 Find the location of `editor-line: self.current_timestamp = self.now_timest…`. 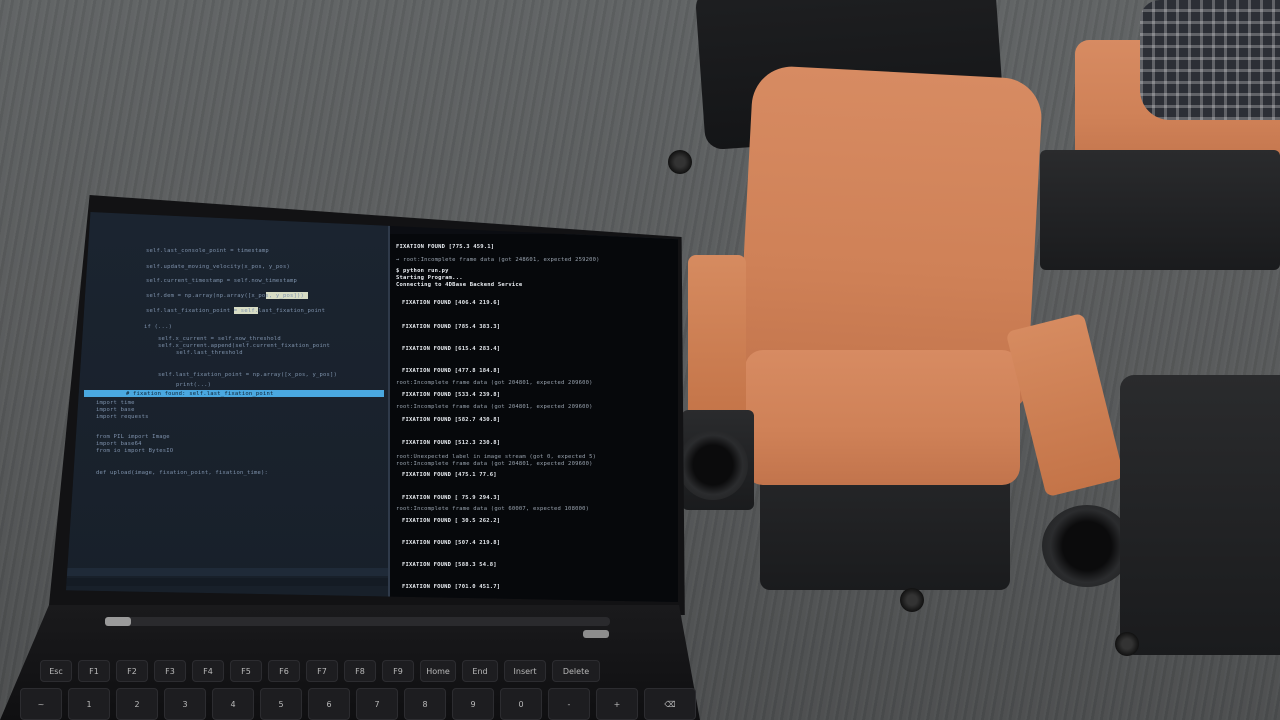

editor-line: self.current_timestamp = self.now_timest… is located at coordinates (221, 281).